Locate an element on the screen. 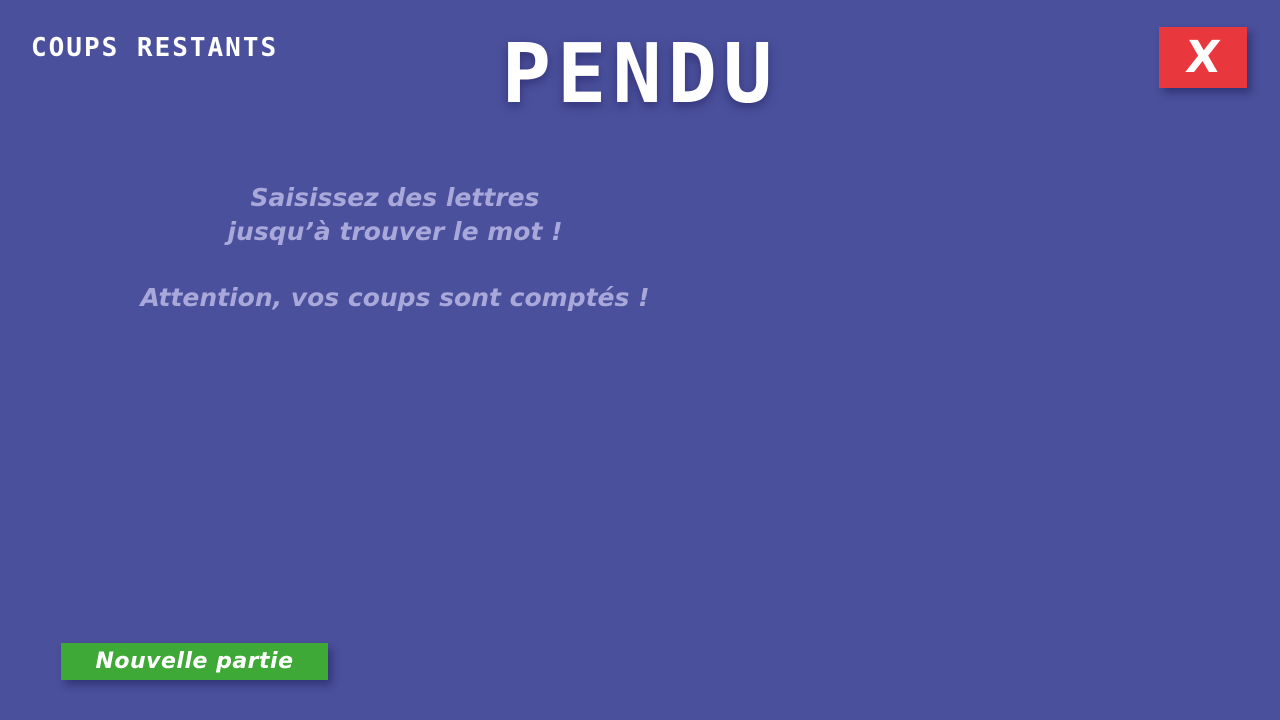 This screenshot has height=720, width=1280. instruction-warning: Attention, vos coups sont comptés ! is located at coordinates (395, 297).